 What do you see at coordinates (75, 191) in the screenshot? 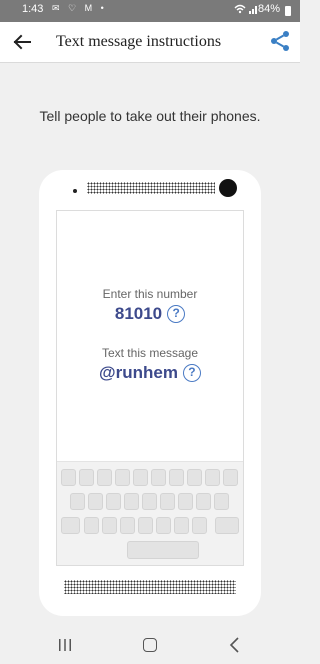
I see `front-camera-dot` at bounding box center [75, 191].